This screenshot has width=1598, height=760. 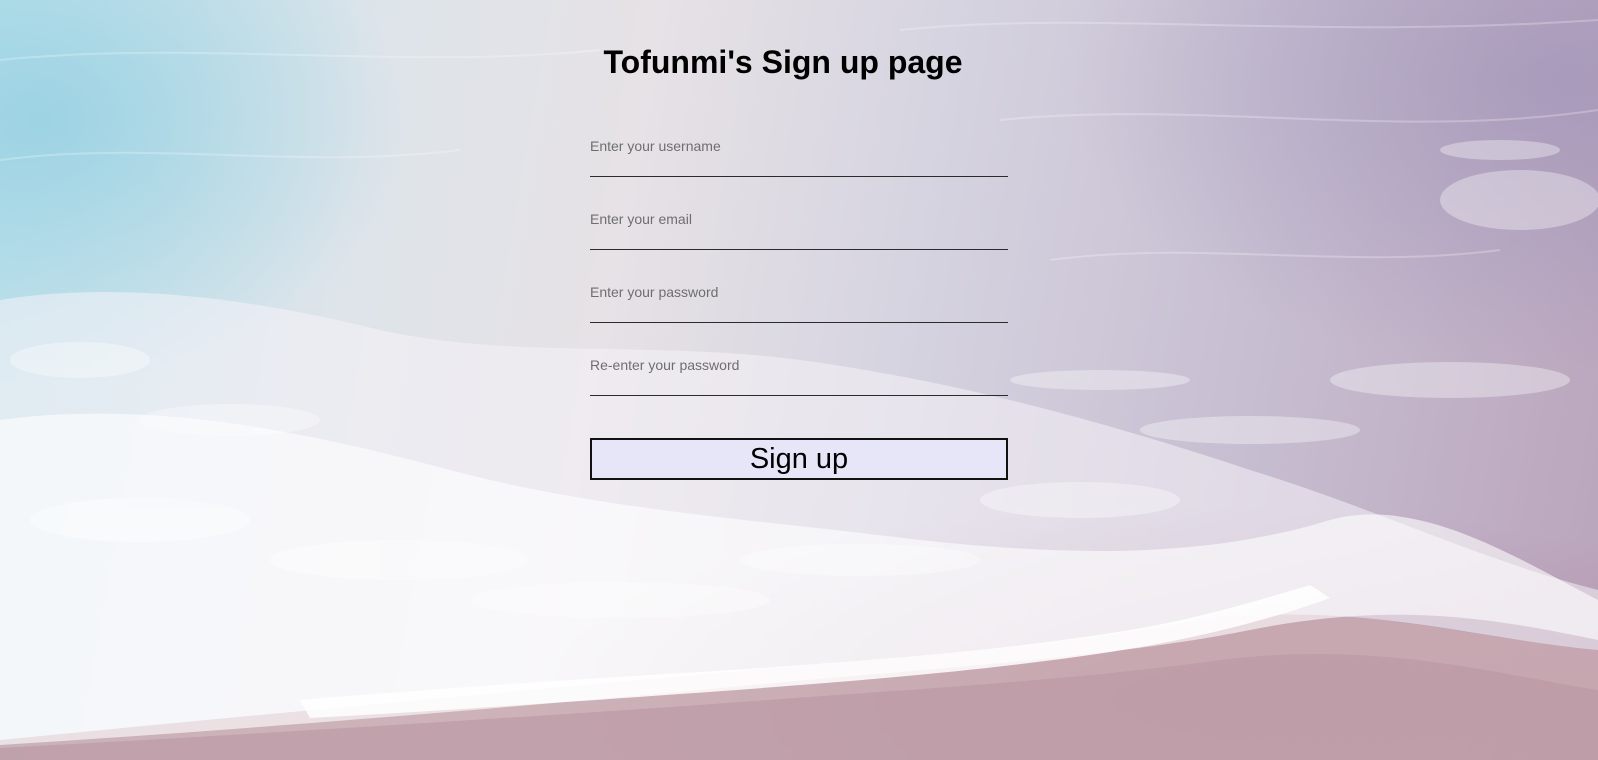 What do you see at coordinates (799, 459) in the screenshot?
I see `signup-button: Sign up` at bounding box center [799, 459].